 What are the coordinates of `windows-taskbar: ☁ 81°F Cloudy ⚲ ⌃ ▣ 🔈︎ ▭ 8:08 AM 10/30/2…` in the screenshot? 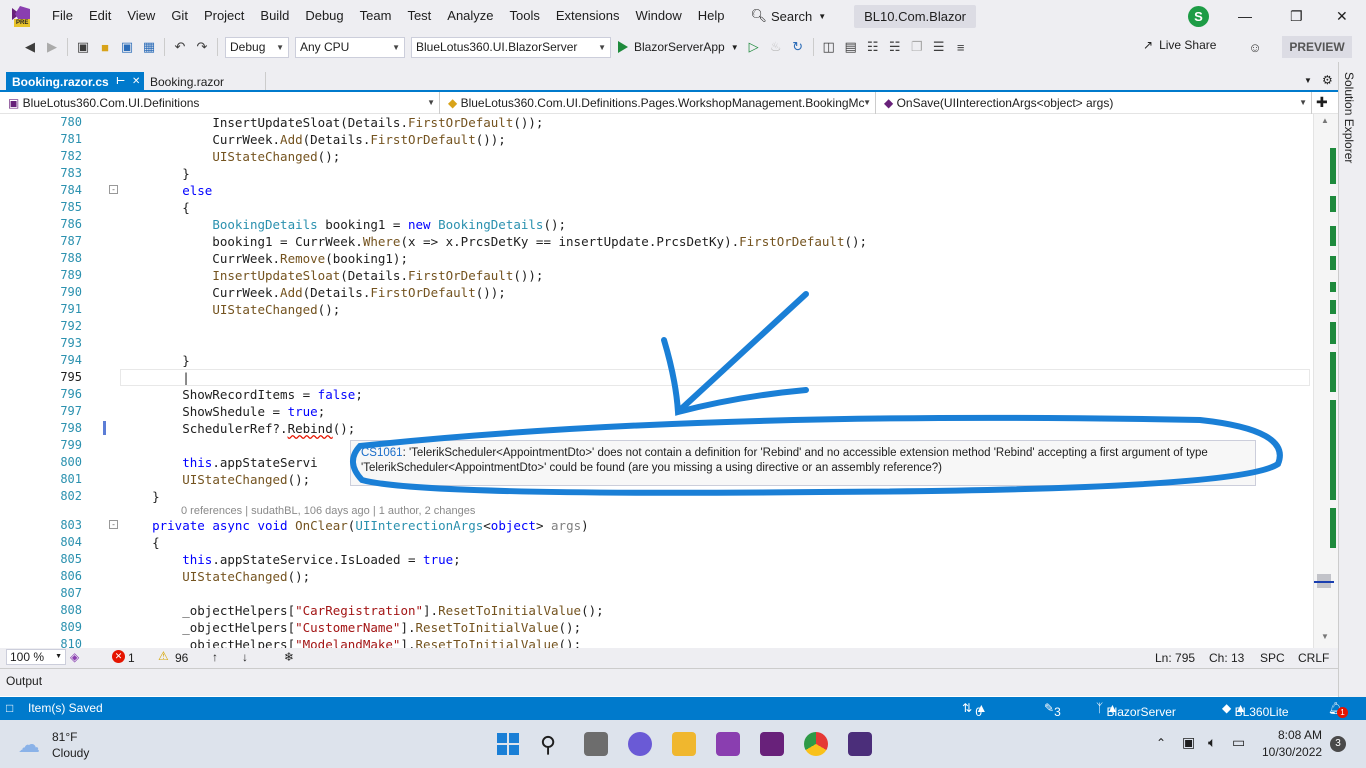 It's located at (683, 744).